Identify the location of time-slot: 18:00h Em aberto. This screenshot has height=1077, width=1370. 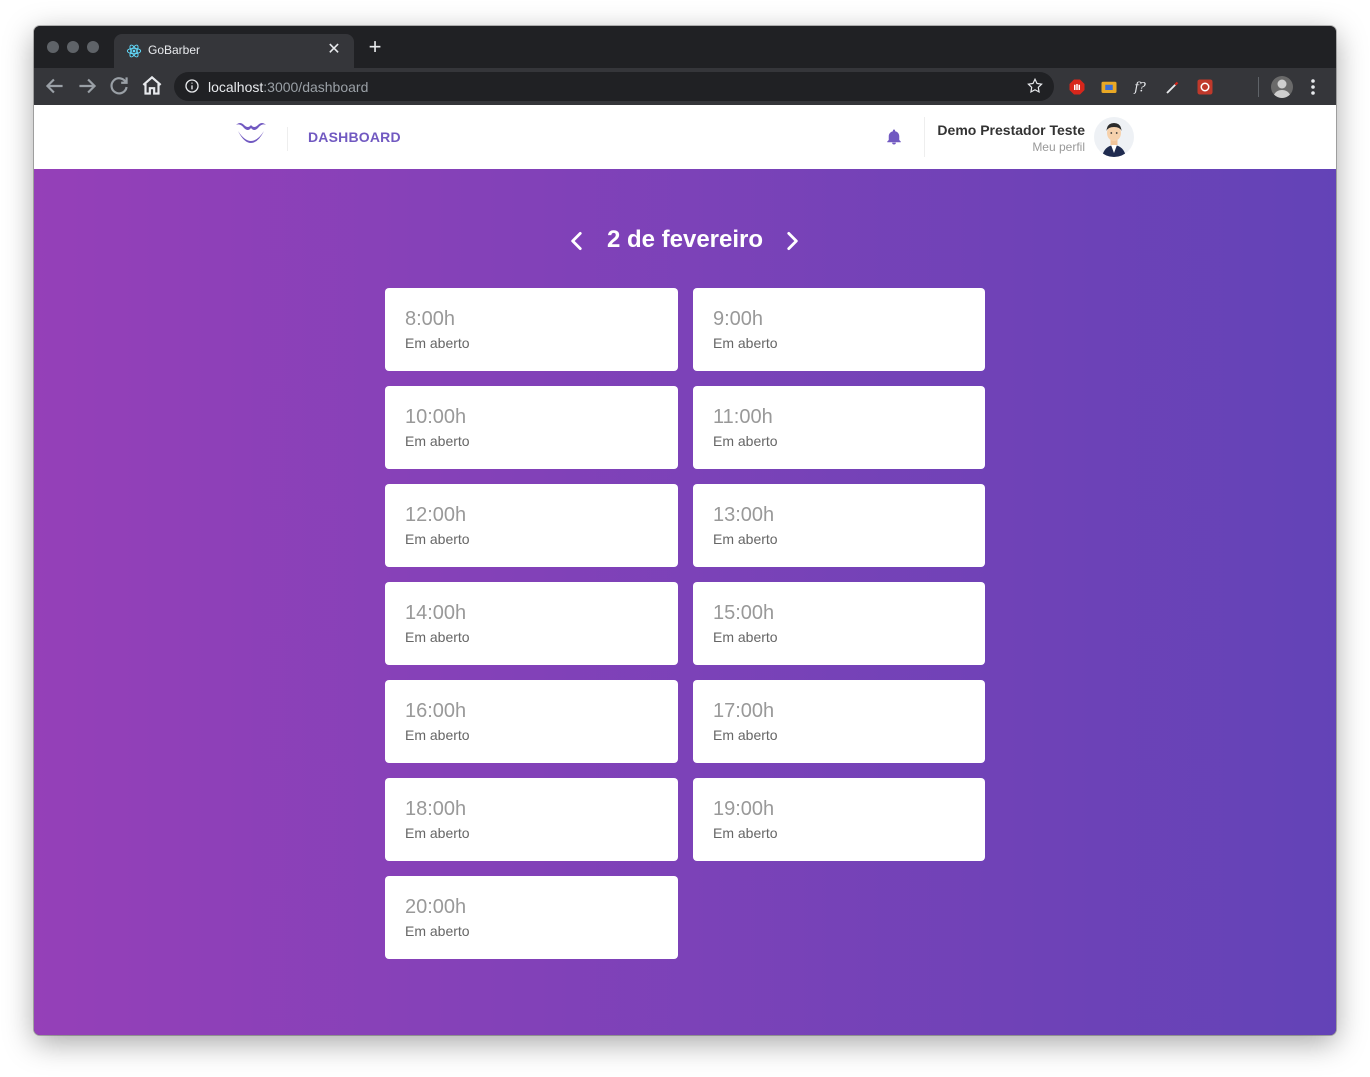
(531, 819).